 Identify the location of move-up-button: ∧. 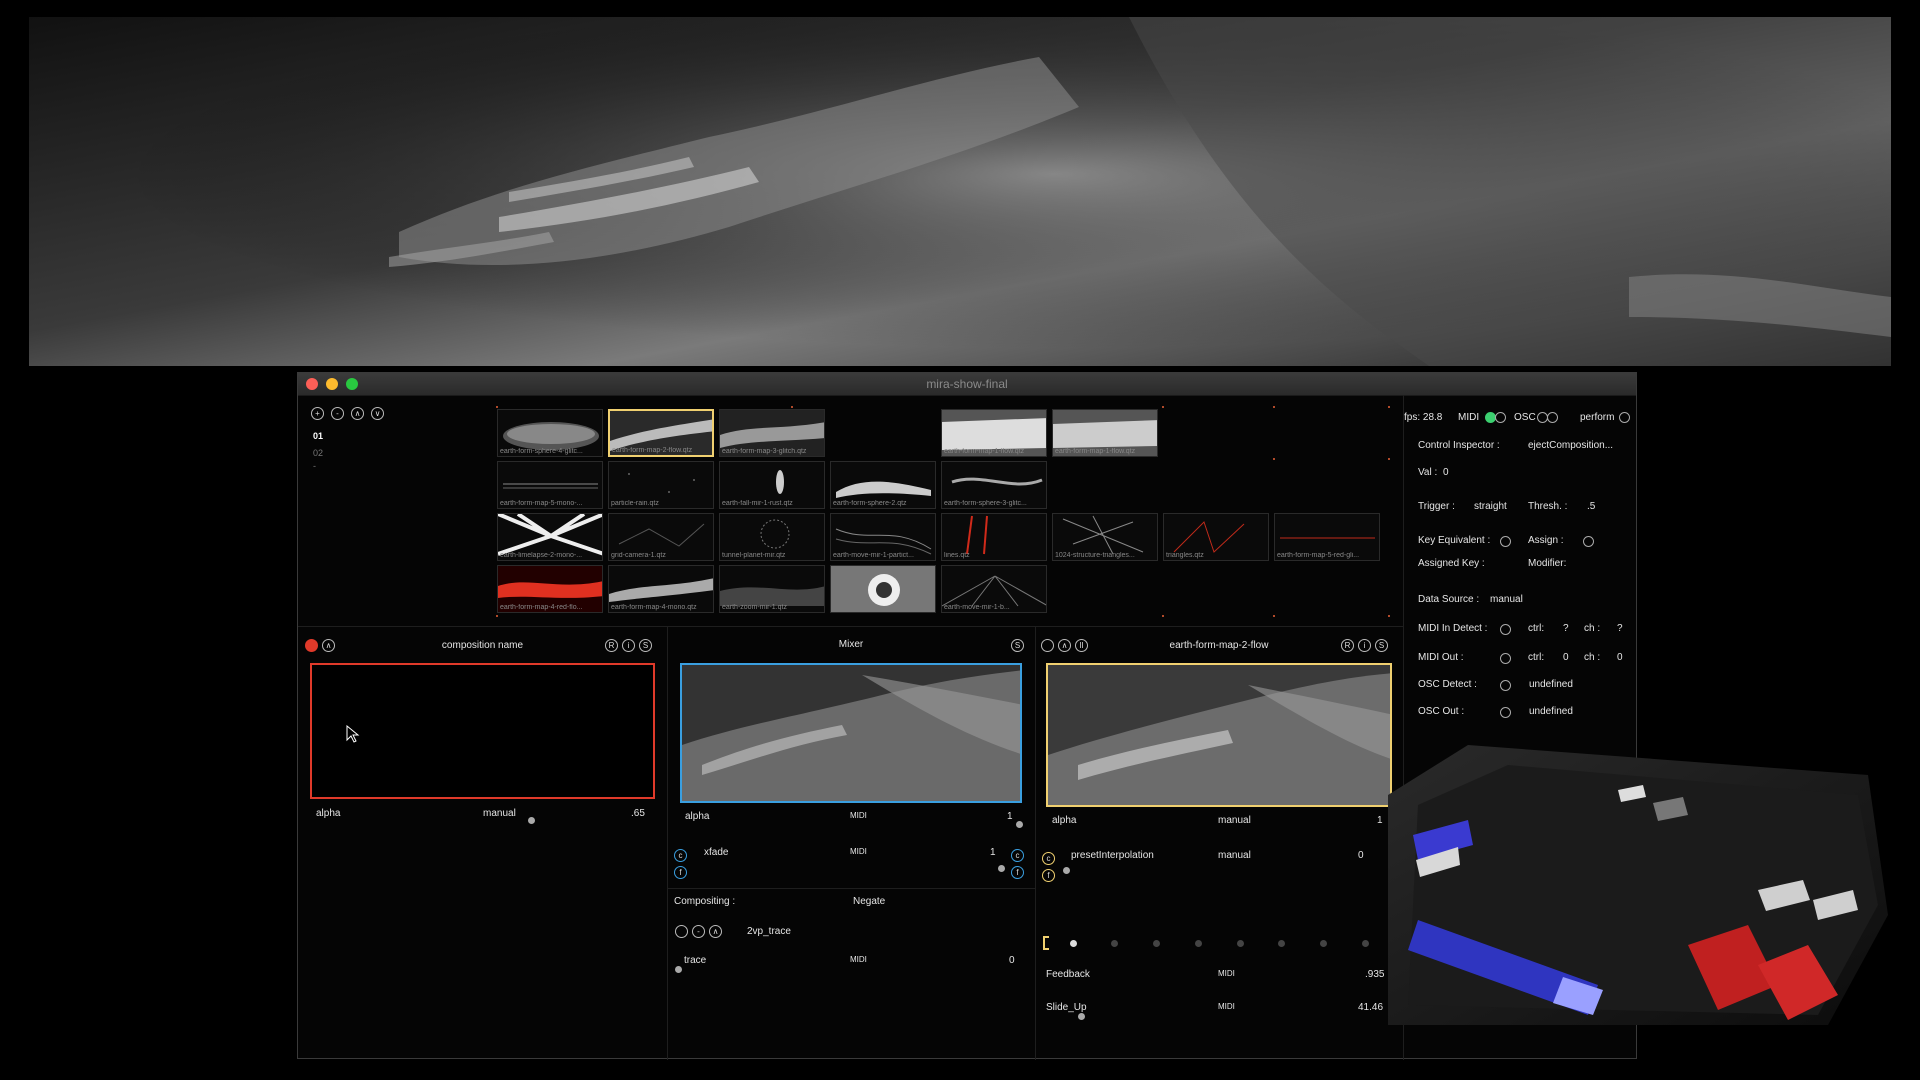
(357, 413).